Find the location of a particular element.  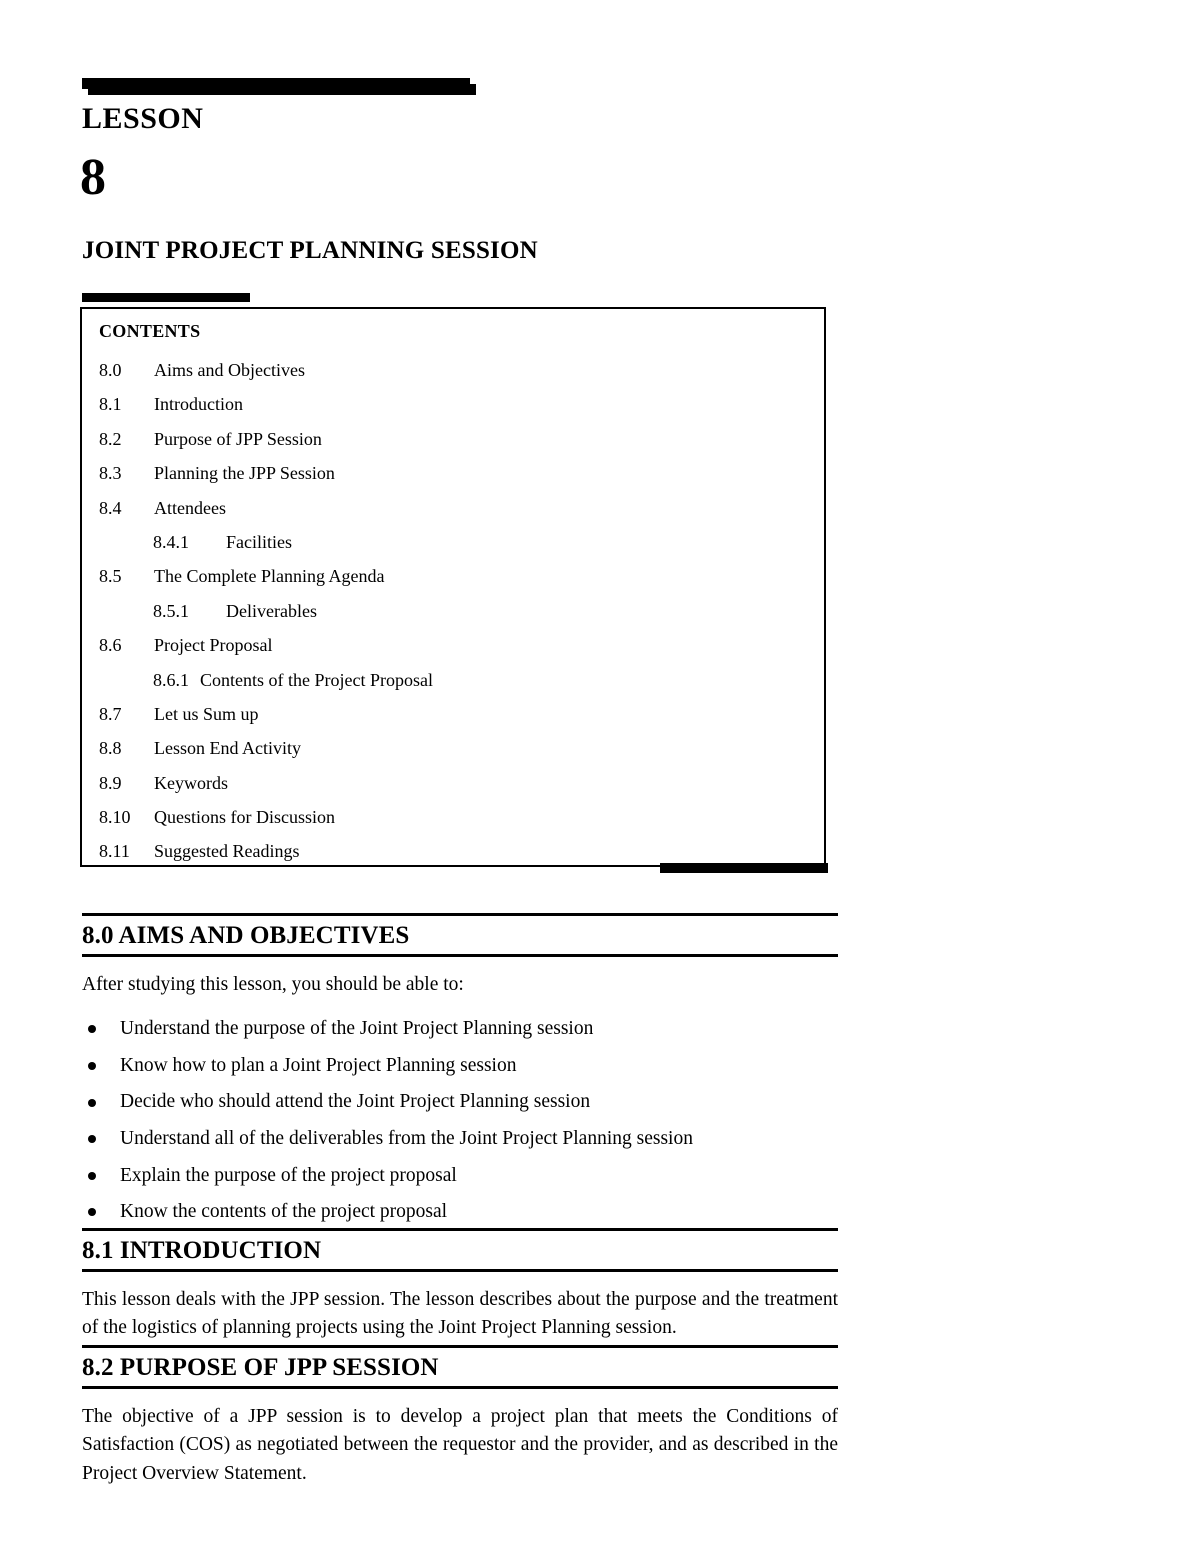

toc-item-label: Introduction is located at coordinates (198, 404).